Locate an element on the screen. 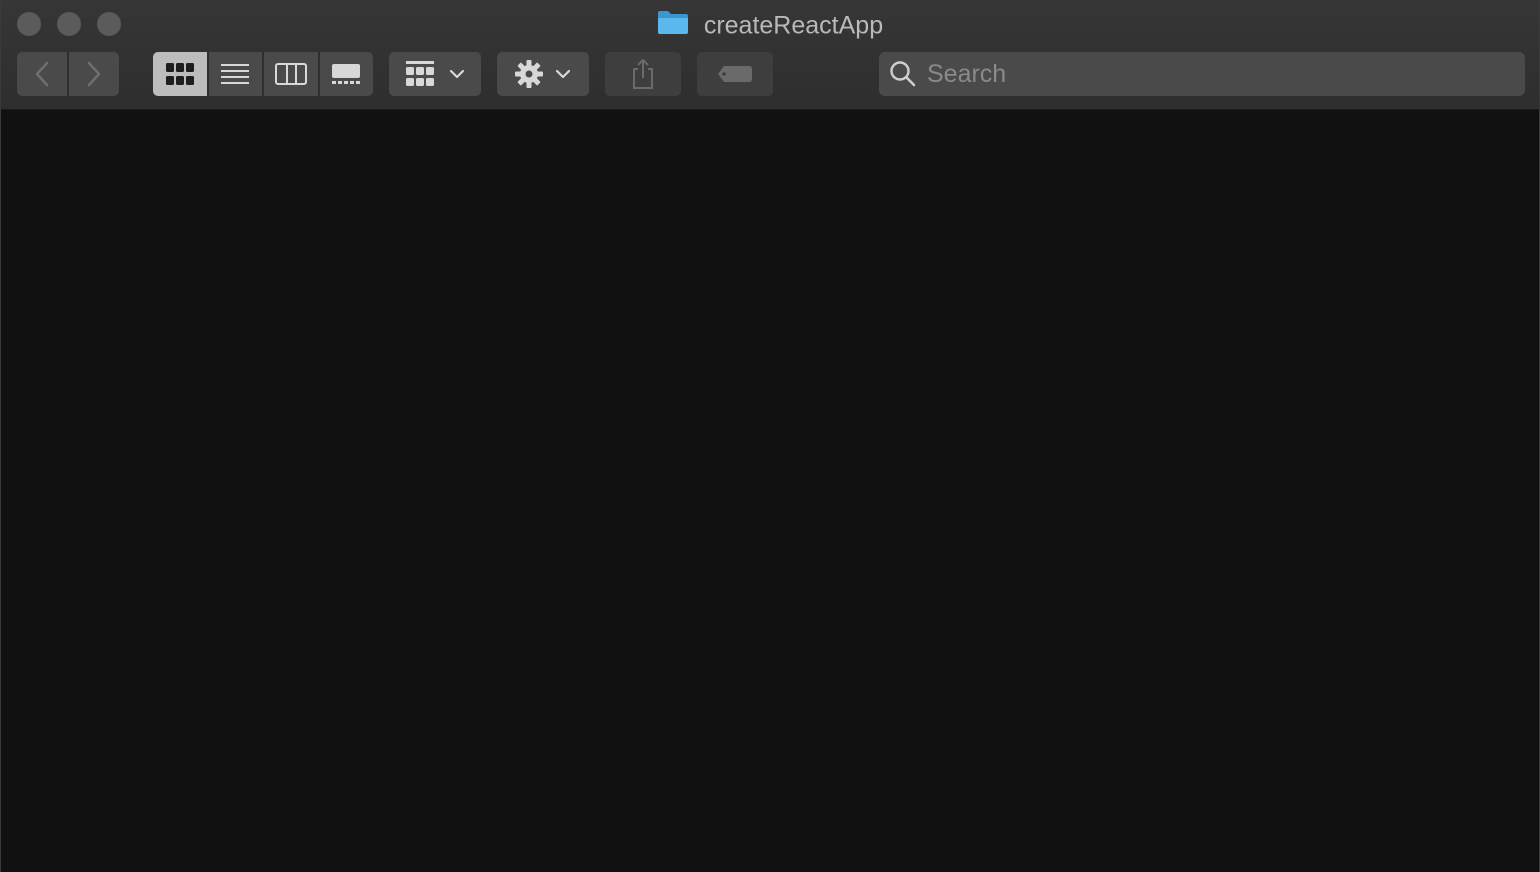 This screenshot has width=1540, height=872. column-view-button is located at coordinates (292, 74).